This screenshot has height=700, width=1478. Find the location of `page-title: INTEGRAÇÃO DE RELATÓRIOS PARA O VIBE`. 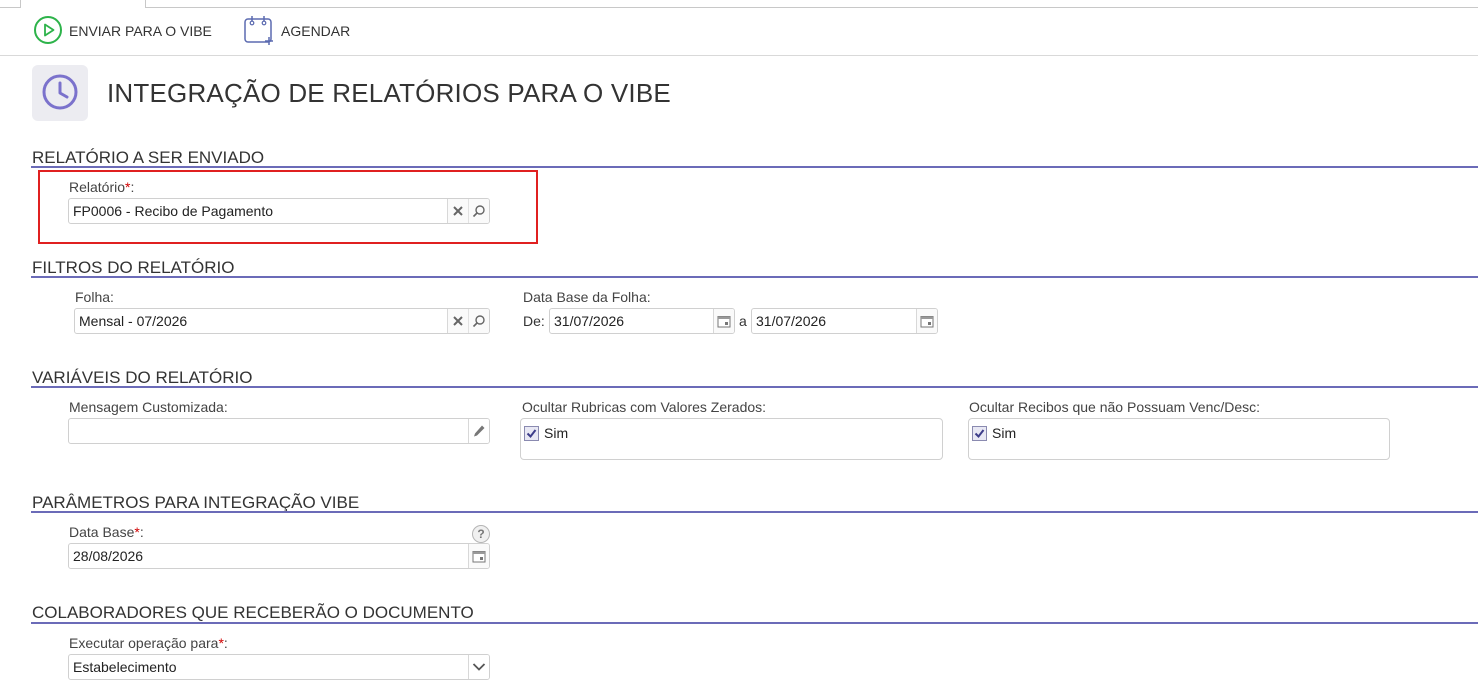

page-title: INTEGRAÇÃO DE RELATÓRIOS PARA O VIBE is located at coordinates (389, 93).